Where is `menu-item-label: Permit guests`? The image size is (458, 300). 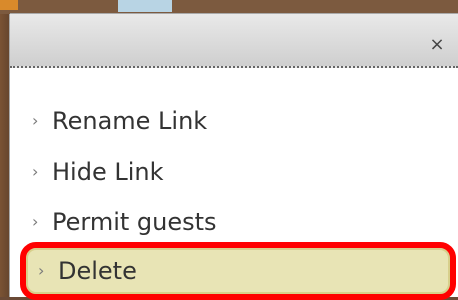 menu-item-label: Permit guests is located at coordinates (134, 222).